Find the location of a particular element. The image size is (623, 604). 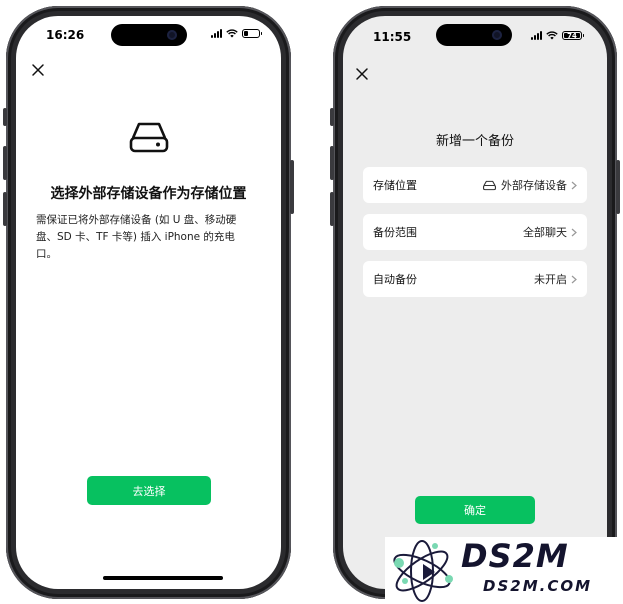

settings-row-backup-scope: 备份范围 全部聊天 is located at coordinates (475, 232).